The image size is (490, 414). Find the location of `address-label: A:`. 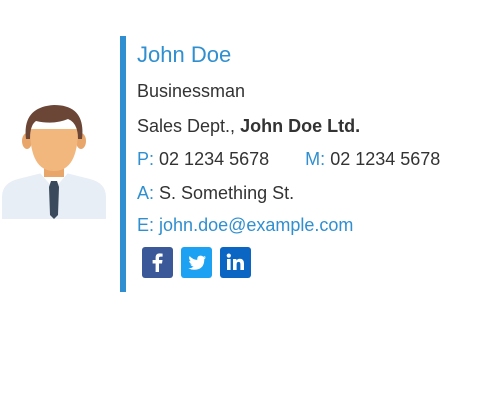

address-label: A: is located at coordinates (146, 193).